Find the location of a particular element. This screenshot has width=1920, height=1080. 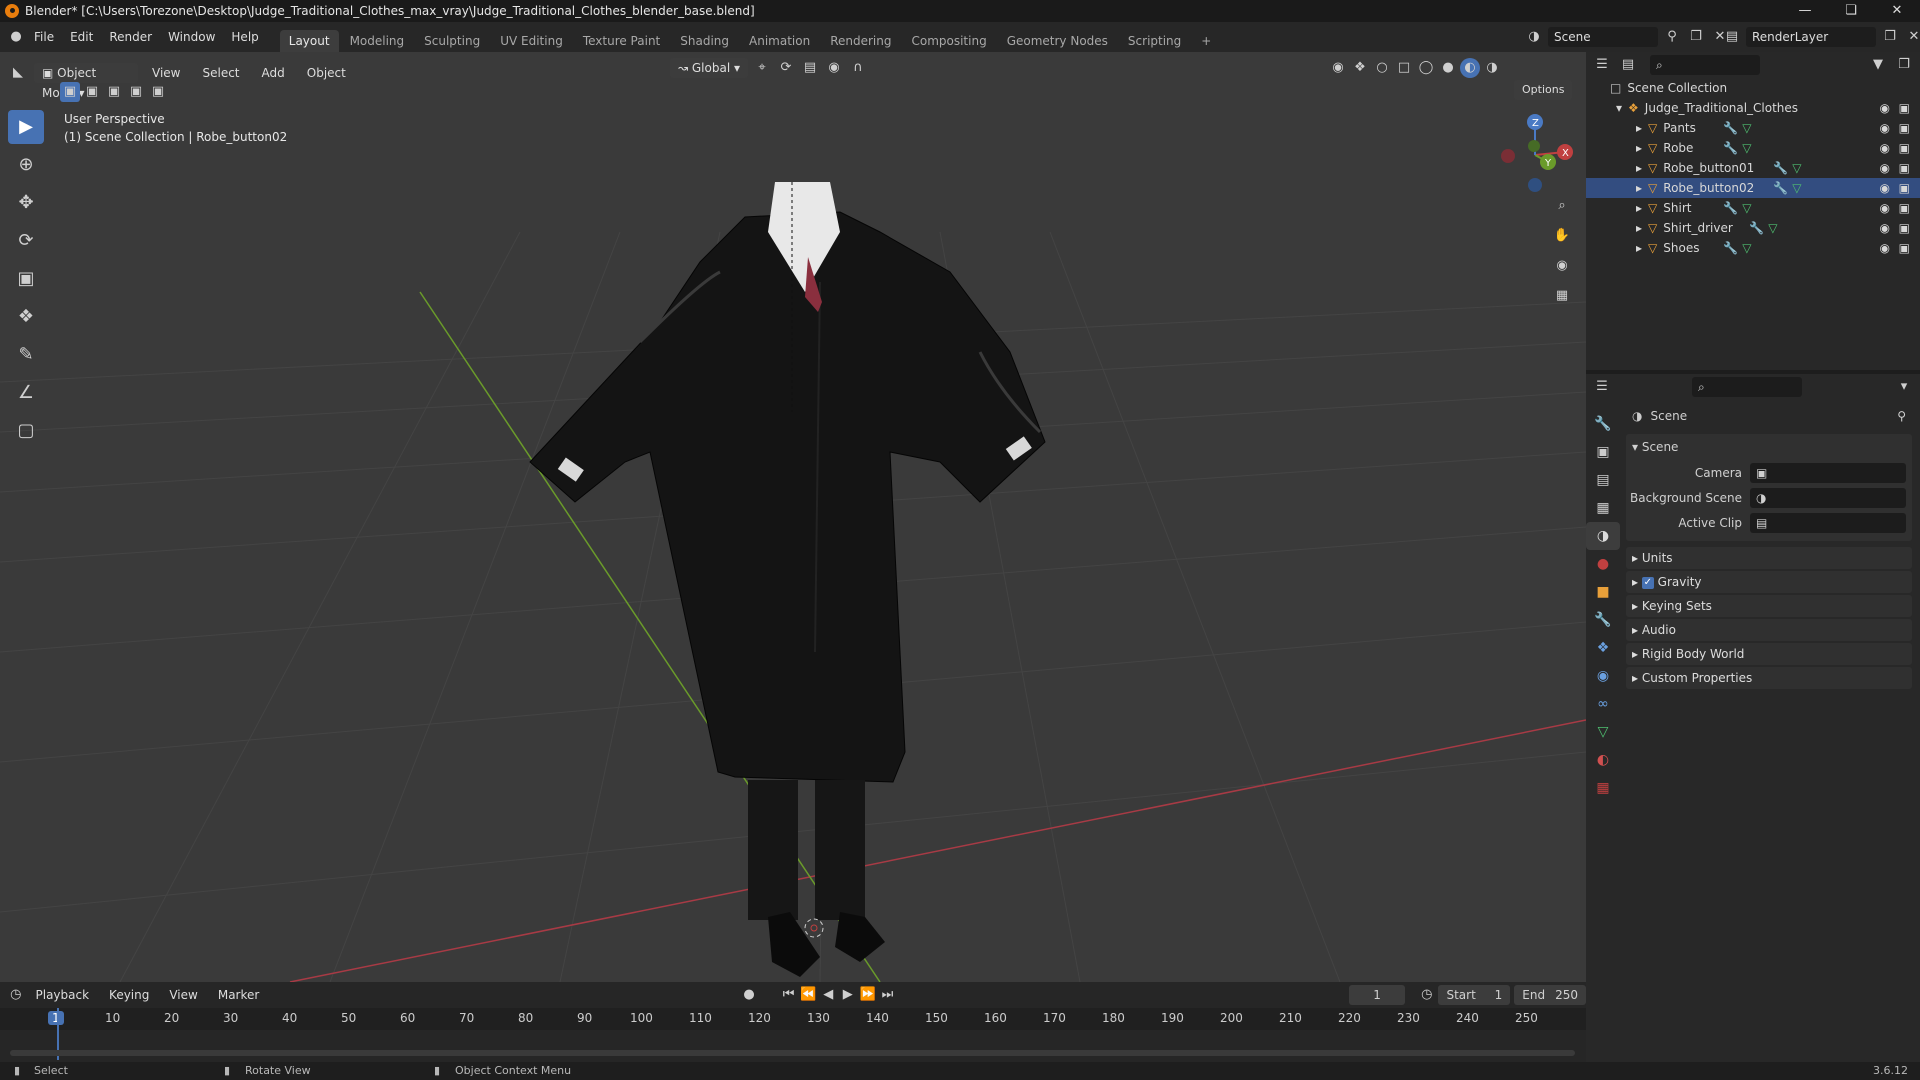

orientation-selector: ↝ Global ▾ is located at coordinates (709, 68).